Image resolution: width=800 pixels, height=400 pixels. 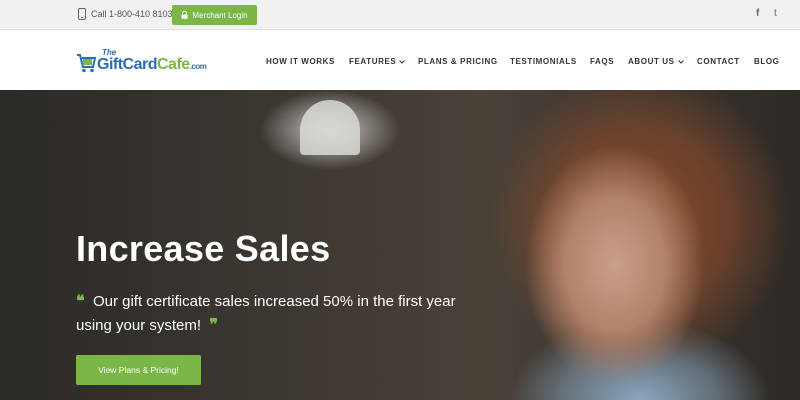 I want to click on phone-number: Call 1-800-410 8103, so click(x=132, y=14).